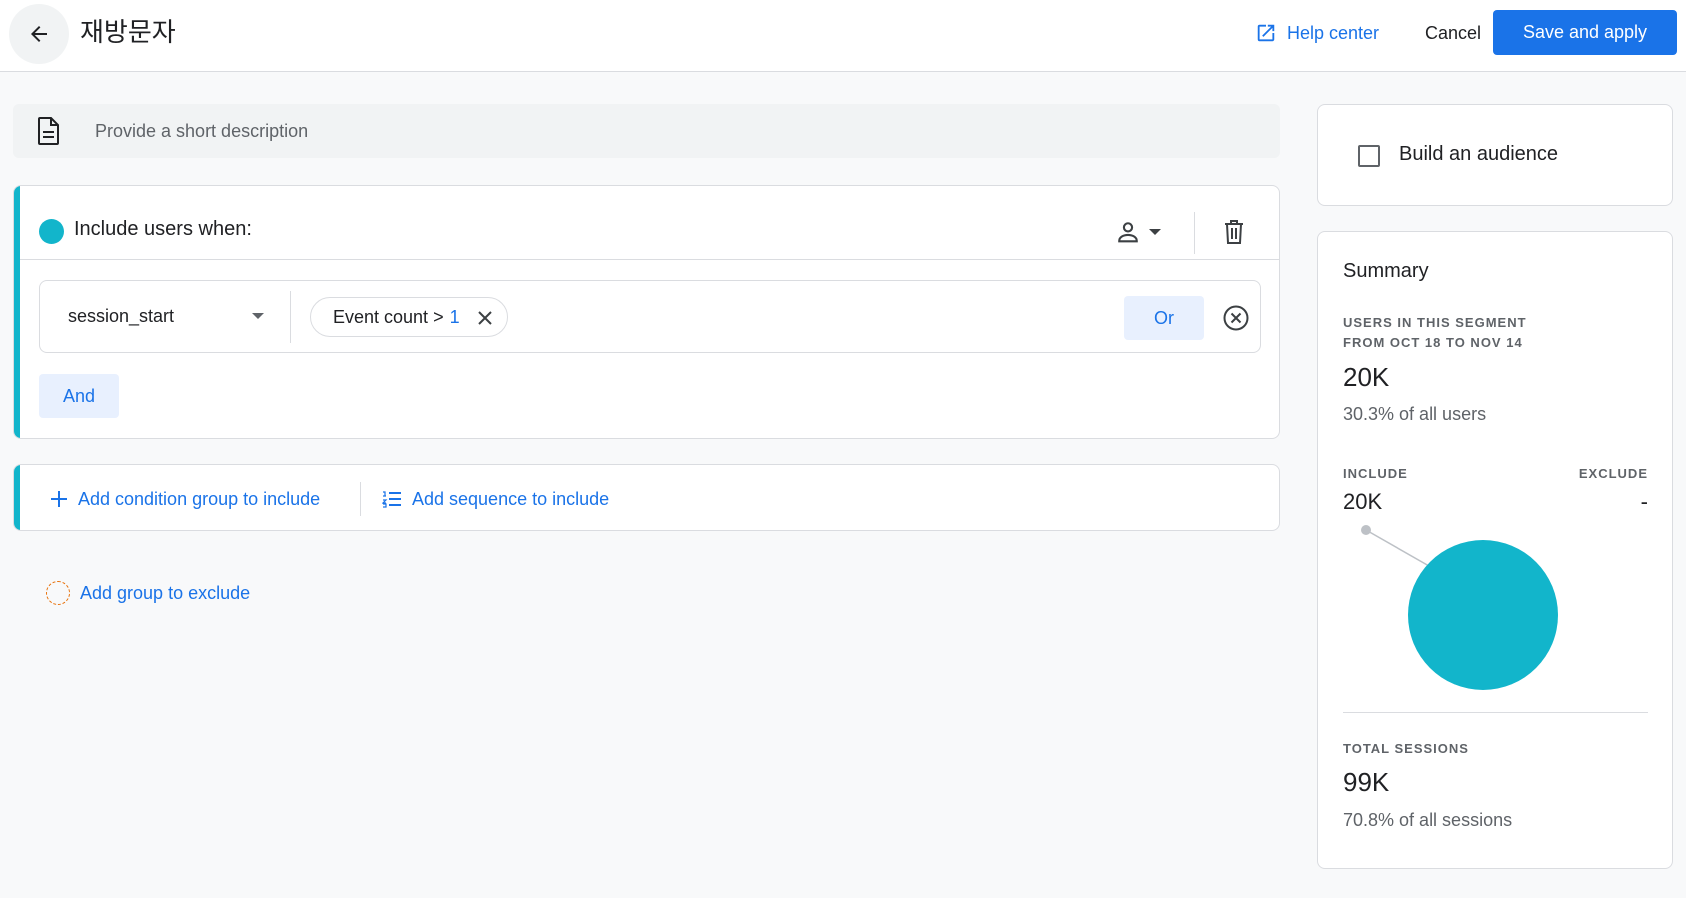 Image resolution: width=1686 pixels, height=898 pixels. I want to click on users-share: 30.3% of all users, so click(1415, 414).